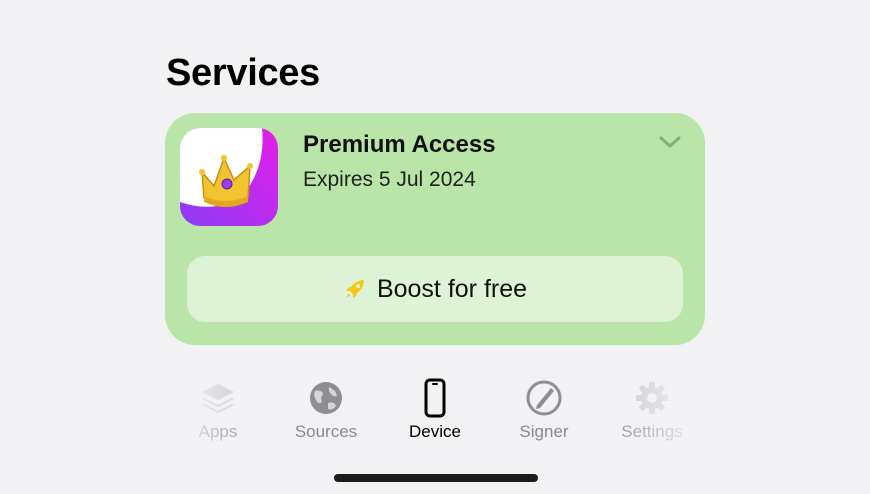 This screenshot has width=870, height=494. I want to click on chevron-down-icon, so click(670, 142).